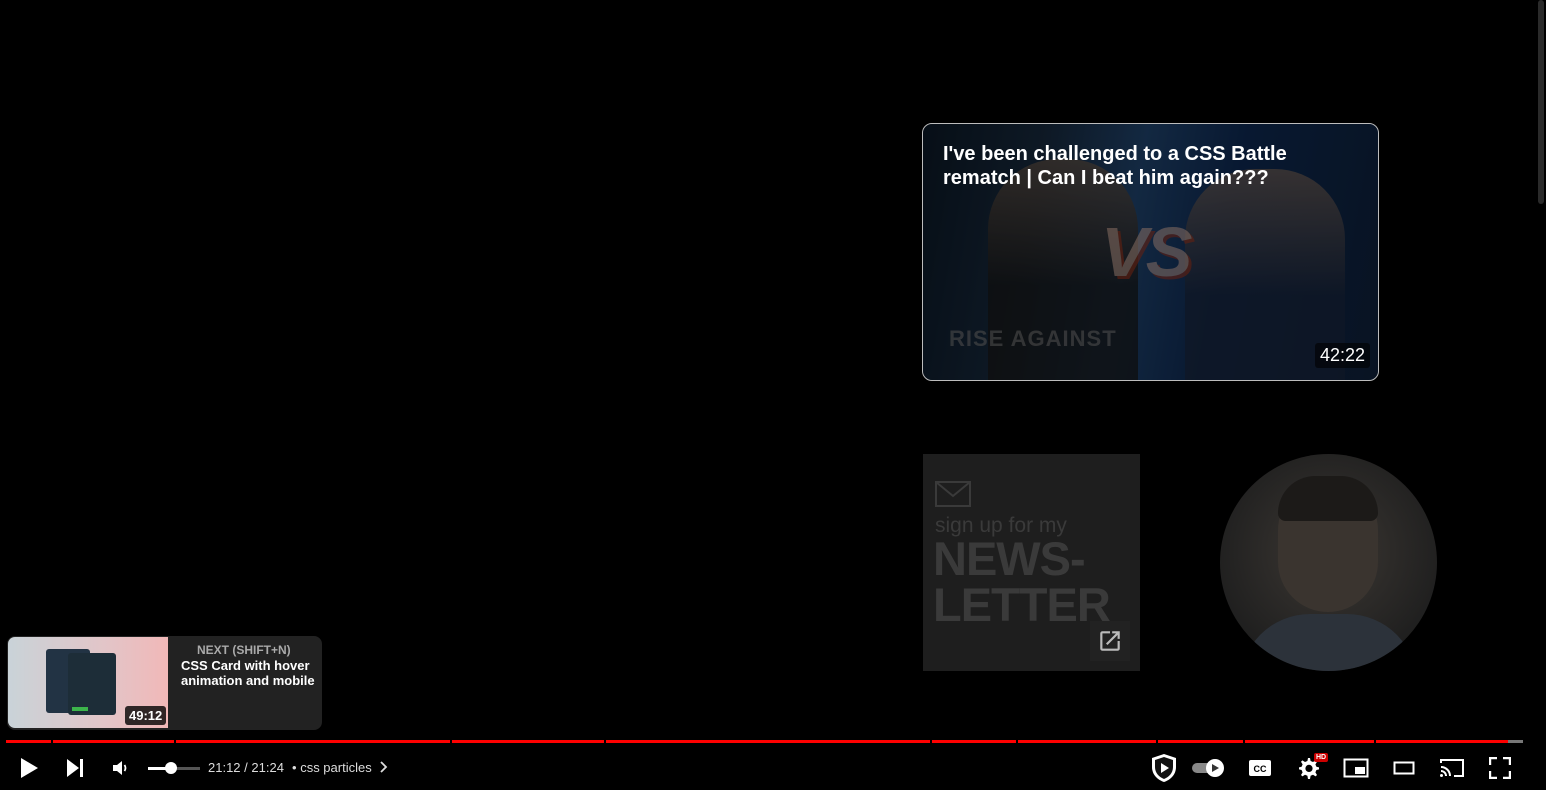 The width and height of the screenshot is (1546, 790). I want to click on up-next-thumbnail: 49:12, so click(88, 682).